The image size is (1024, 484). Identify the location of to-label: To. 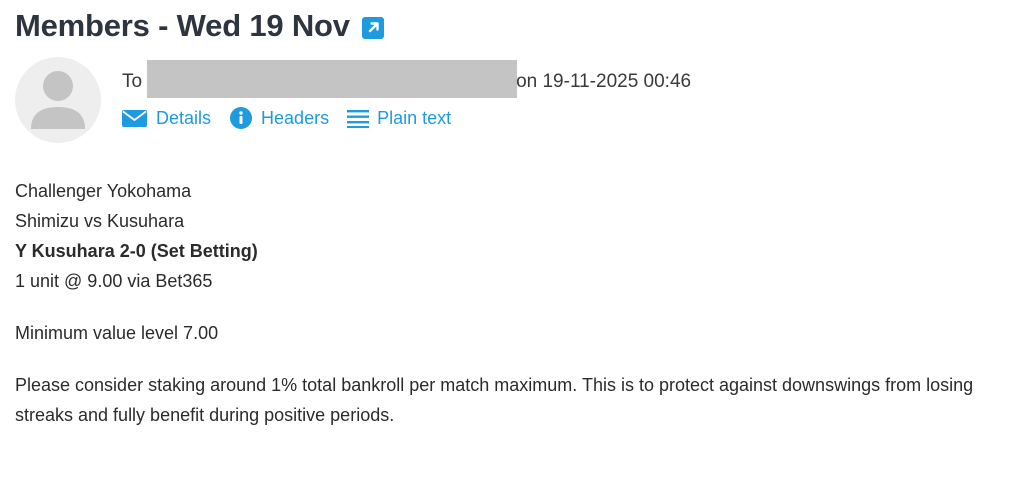
(132, 81).